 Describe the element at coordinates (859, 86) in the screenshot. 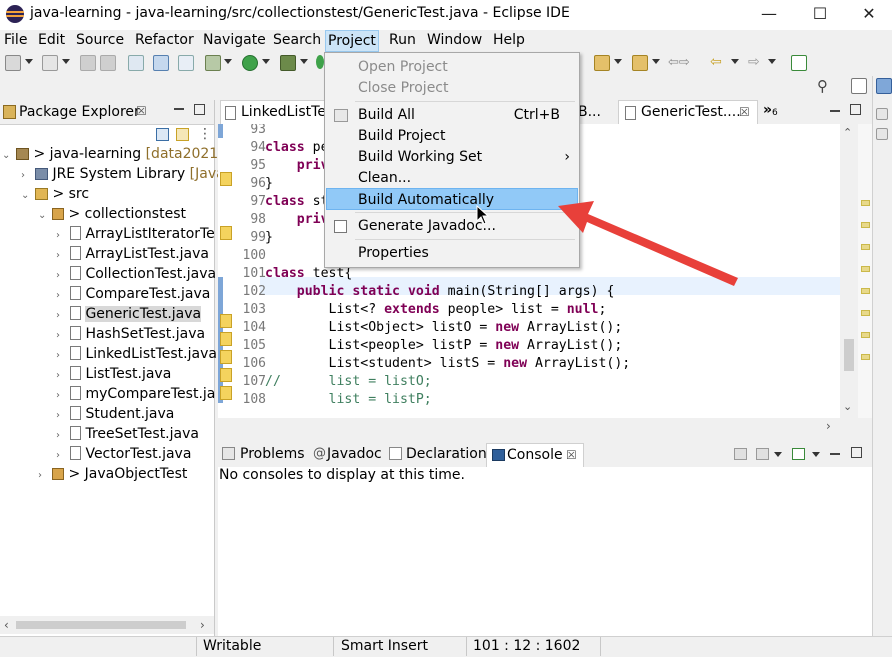

I see `open-perspective-icon` at that location.